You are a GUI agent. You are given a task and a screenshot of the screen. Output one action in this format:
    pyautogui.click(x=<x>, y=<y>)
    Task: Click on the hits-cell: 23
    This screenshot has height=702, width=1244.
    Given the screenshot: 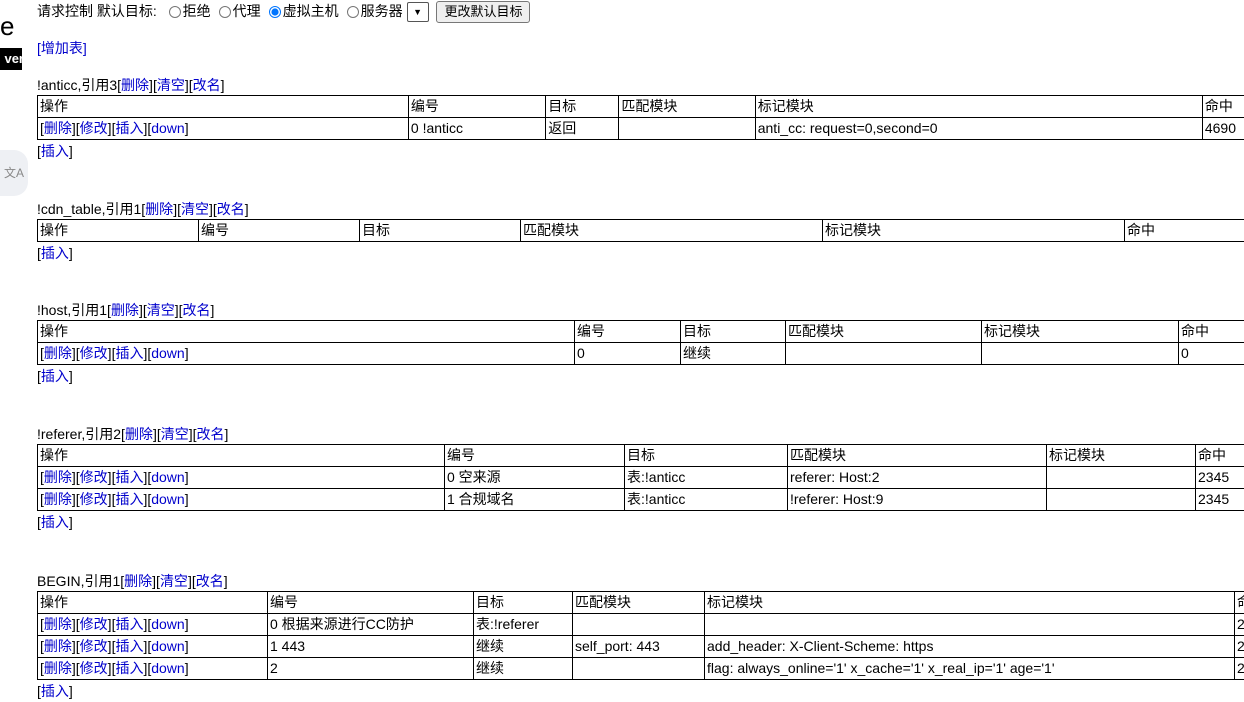 What is the action you would take?
    pyautogui.click(x=1239, y=625)
    